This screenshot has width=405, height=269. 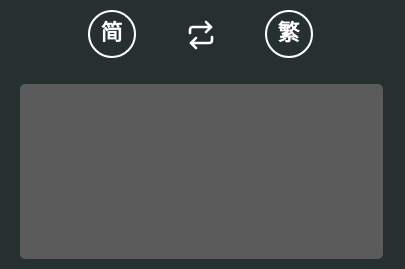 I want to click on swap-direction-button, so click(x=201, y=35).